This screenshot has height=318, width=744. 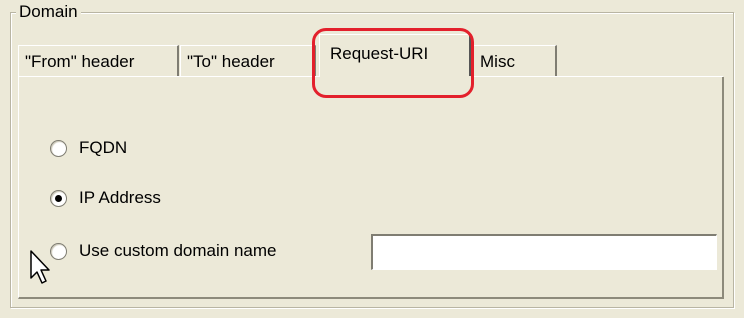 I want to click on highlight-annotation, so click(x=393, y=63).